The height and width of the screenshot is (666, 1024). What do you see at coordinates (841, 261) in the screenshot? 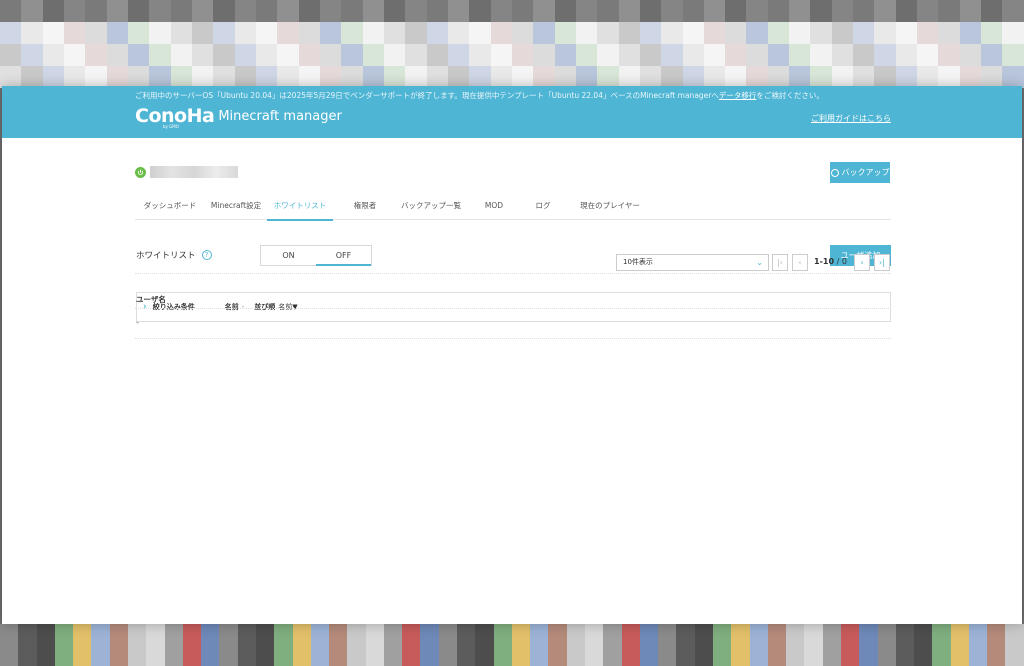
I see `page-total: / 0` at bounding box center [841, 261].